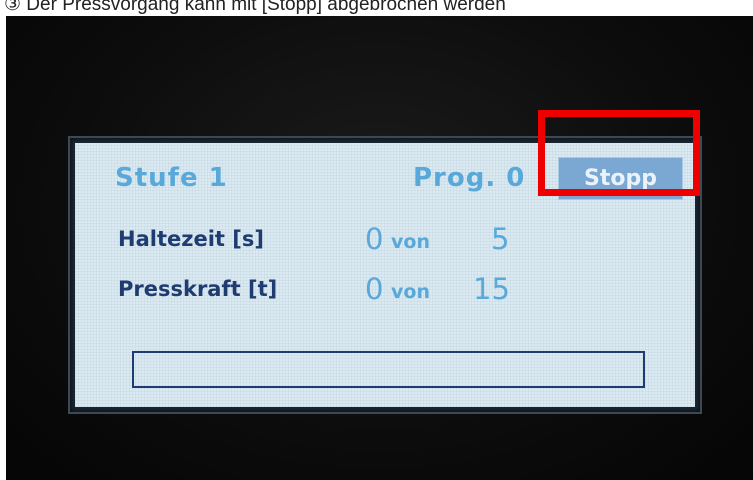 Image resolution: width=753 pixels, height=480 pixels. Describe the element at coordinates (620, 178) in the screenshot. I see `stop-button: Stopp` at that location.